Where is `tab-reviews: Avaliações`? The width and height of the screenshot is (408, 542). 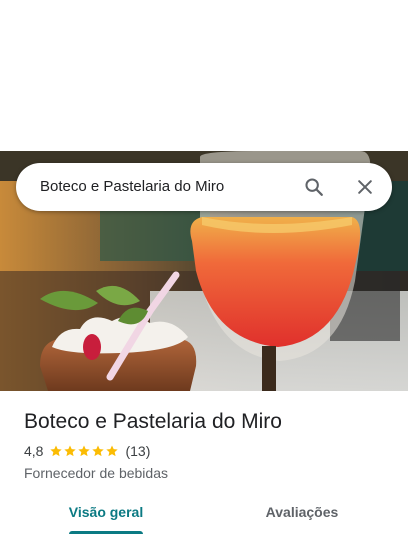 tab-reviews: Avaliações is located at coordinates (302, 514).